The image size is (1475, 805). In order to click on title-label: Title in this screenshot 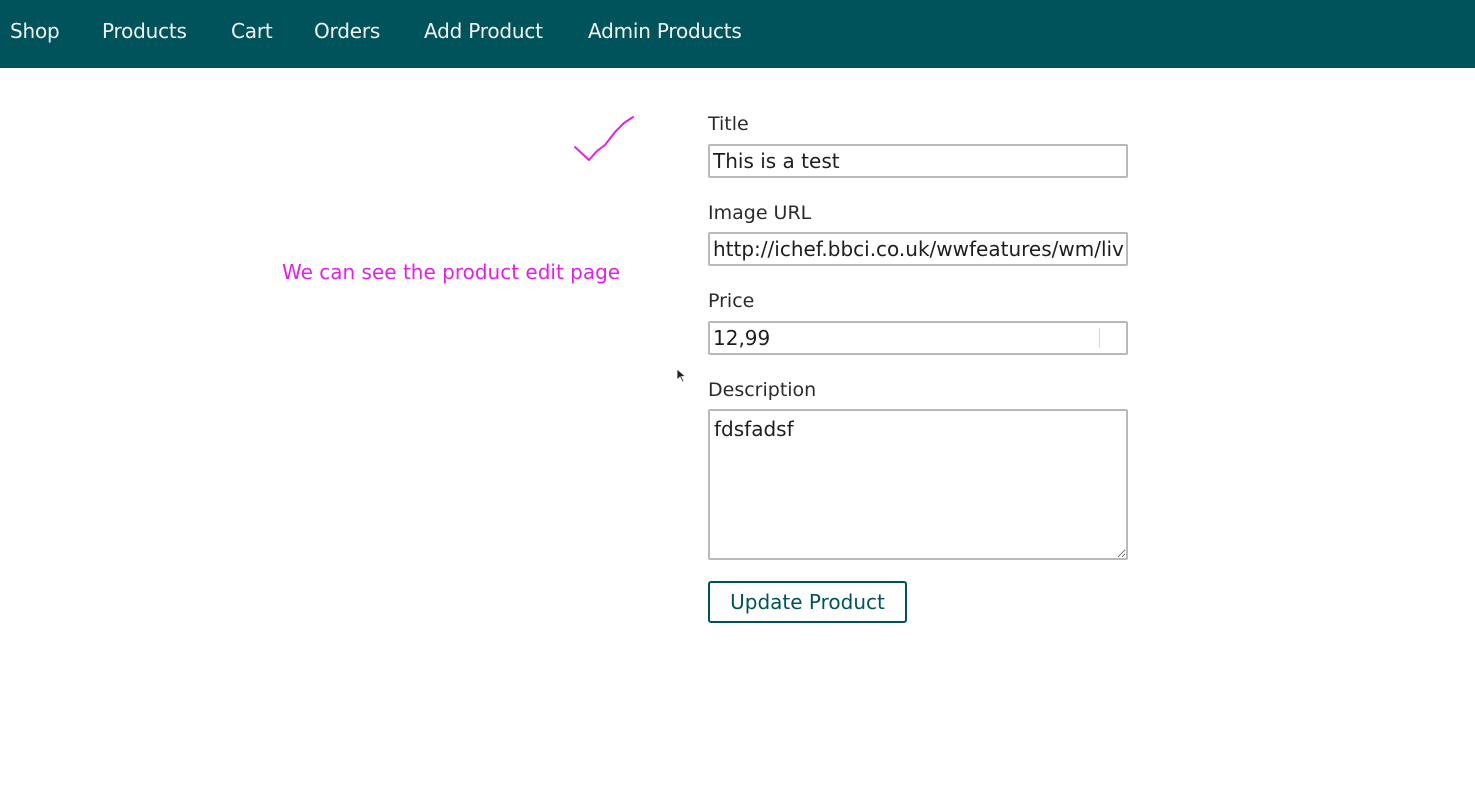, I will do `click(728, 124)`.